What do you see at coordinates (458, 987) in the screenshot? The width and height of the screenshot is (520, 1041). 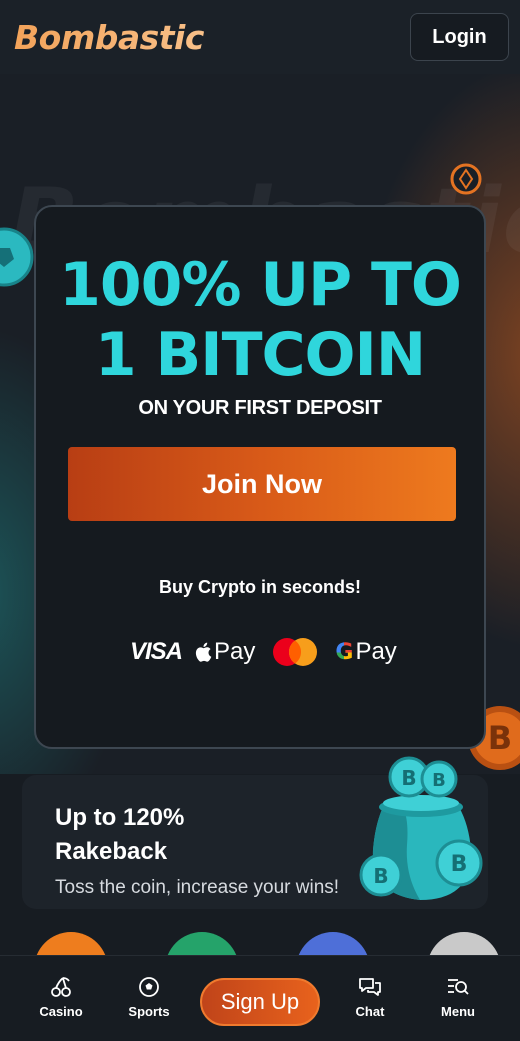 I see `menu-search-icon` at bounding box center [458, 987].